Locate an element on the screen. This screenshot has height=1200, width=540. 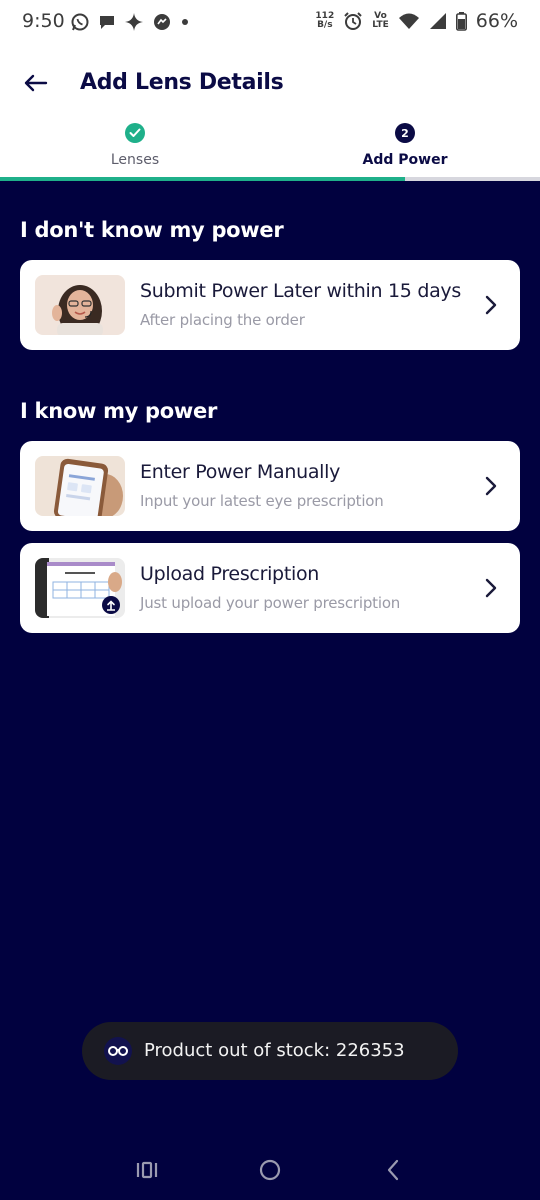
card-title: Enter Power Manually is located at coordinates (240, 472).